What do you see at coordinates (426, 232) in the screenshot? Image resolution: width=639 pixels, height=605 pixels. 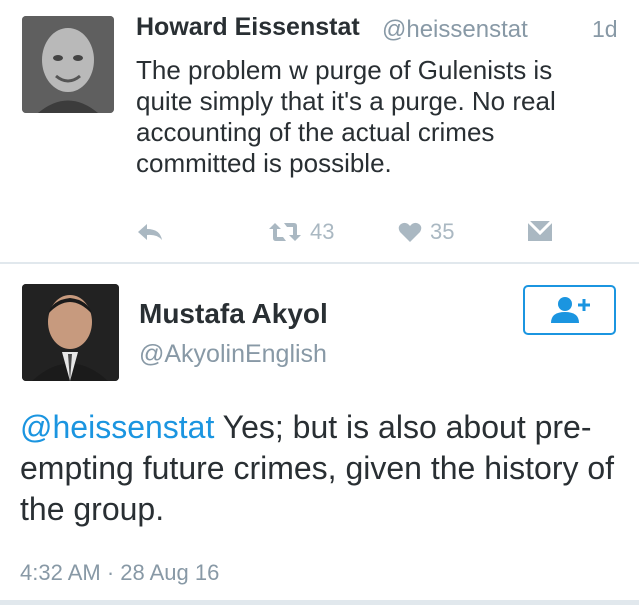 I see `like-button: 35` at bounding box center [426, 232].